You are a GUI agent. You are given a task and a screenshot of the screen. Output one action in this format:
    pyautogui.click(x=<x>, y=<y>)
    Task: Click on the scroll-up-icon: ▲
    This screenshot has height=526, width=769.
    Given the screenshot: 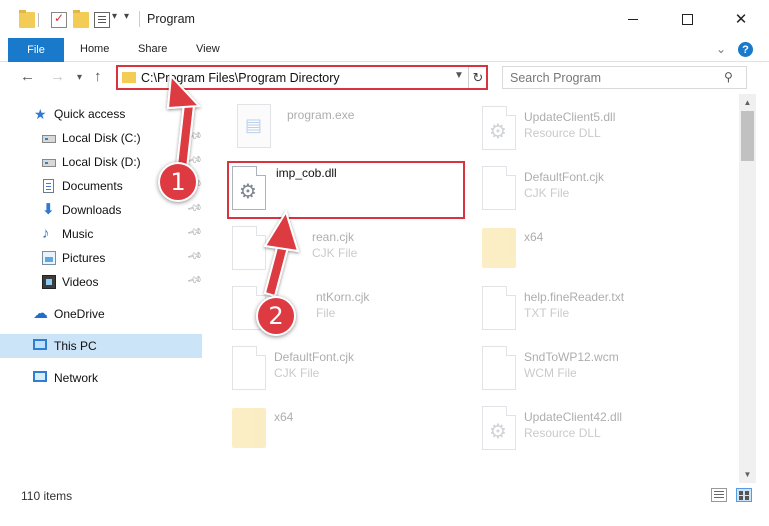 What is the action you would take?
    pyautogui.click(x=747, y=102)
    